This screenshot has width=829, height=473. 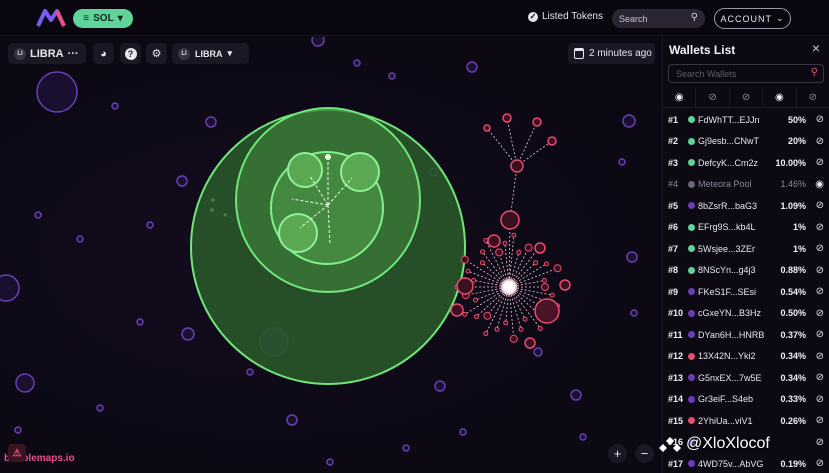 What do you see at coordinates (746, 163) in the screenshot?
I see `wallet-row: #3 DefcyK...Cm2z 10.00% ⊘` at bounding box center [746, 163].